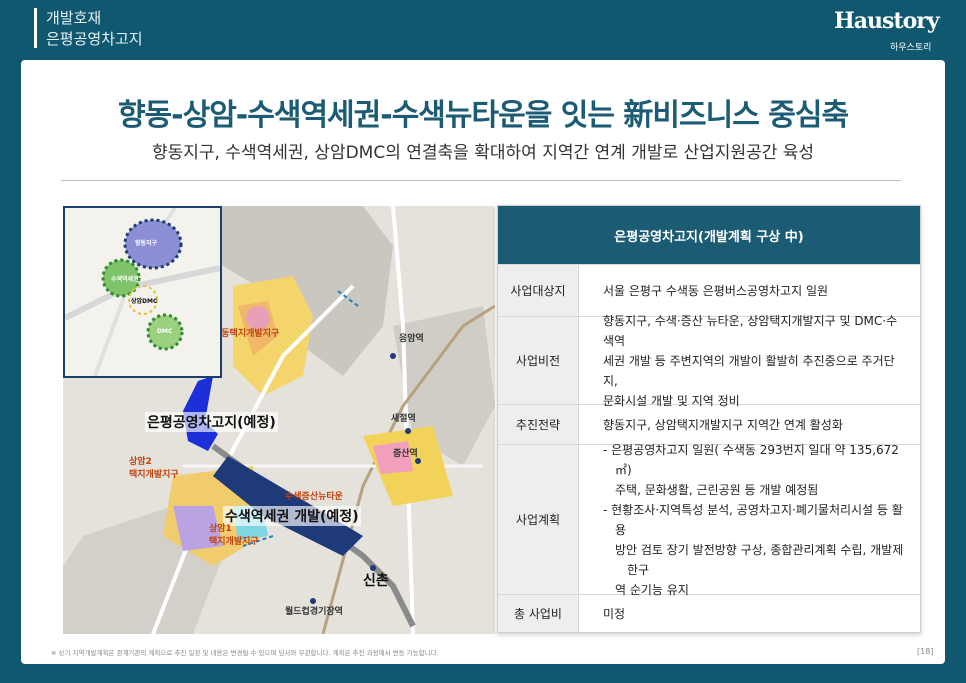 The height and width of the screenshot is (683, 966). Describe the element at coordinates (146, 243) in the screenshot. I see `inset-label-a: 향동지구` at that location.